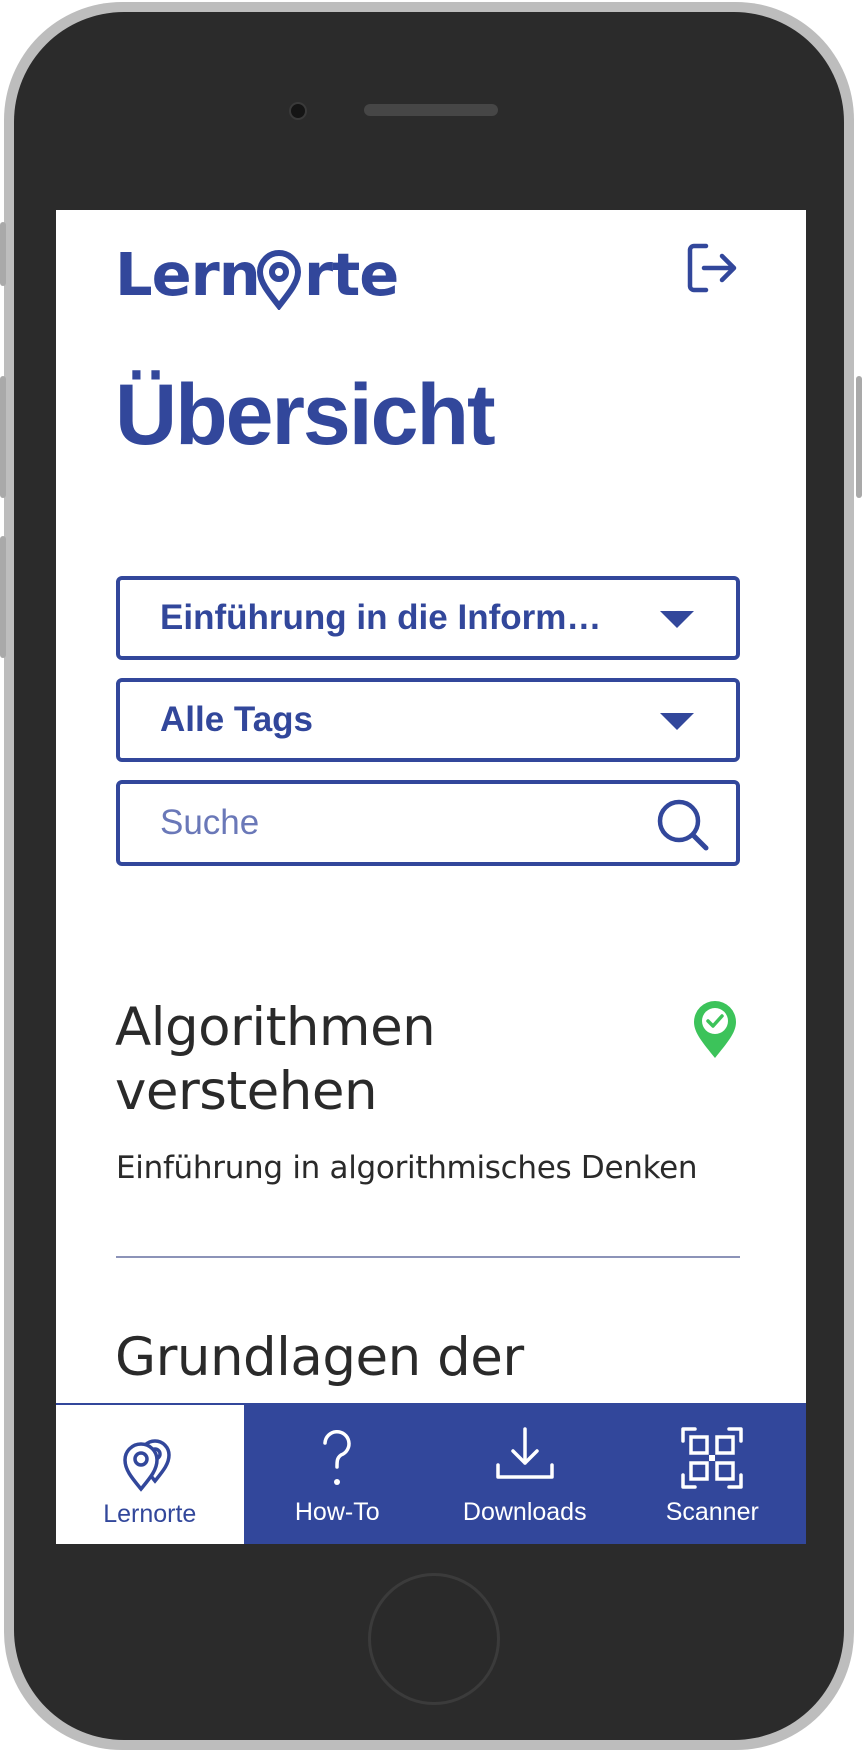 This screenshot has height=1754, width=862. What do you see at coordinates (246, 1091) in the screenshot?
I see `item-title-line: verstehen` at bounding box center [246, 1091].